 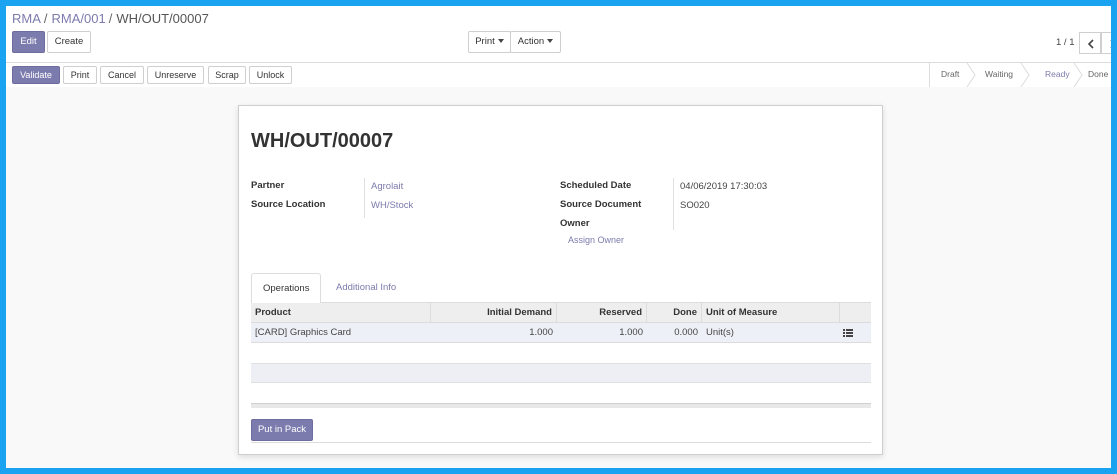 What do you see at coordinates (855, 313) in the screenshot?
I see `column-header-actions` at bounding box center [855, 313].